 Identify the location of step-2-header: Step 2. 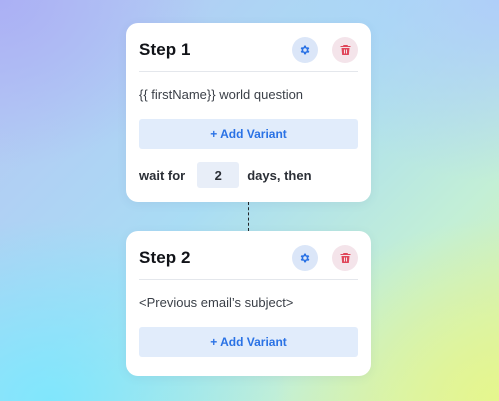
(248, 261).